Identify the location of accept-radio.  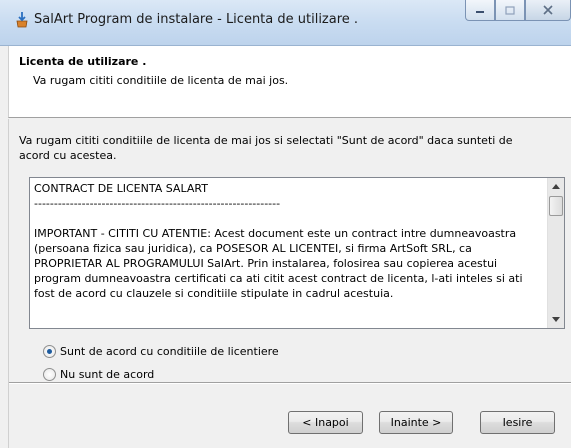
(49, 351).